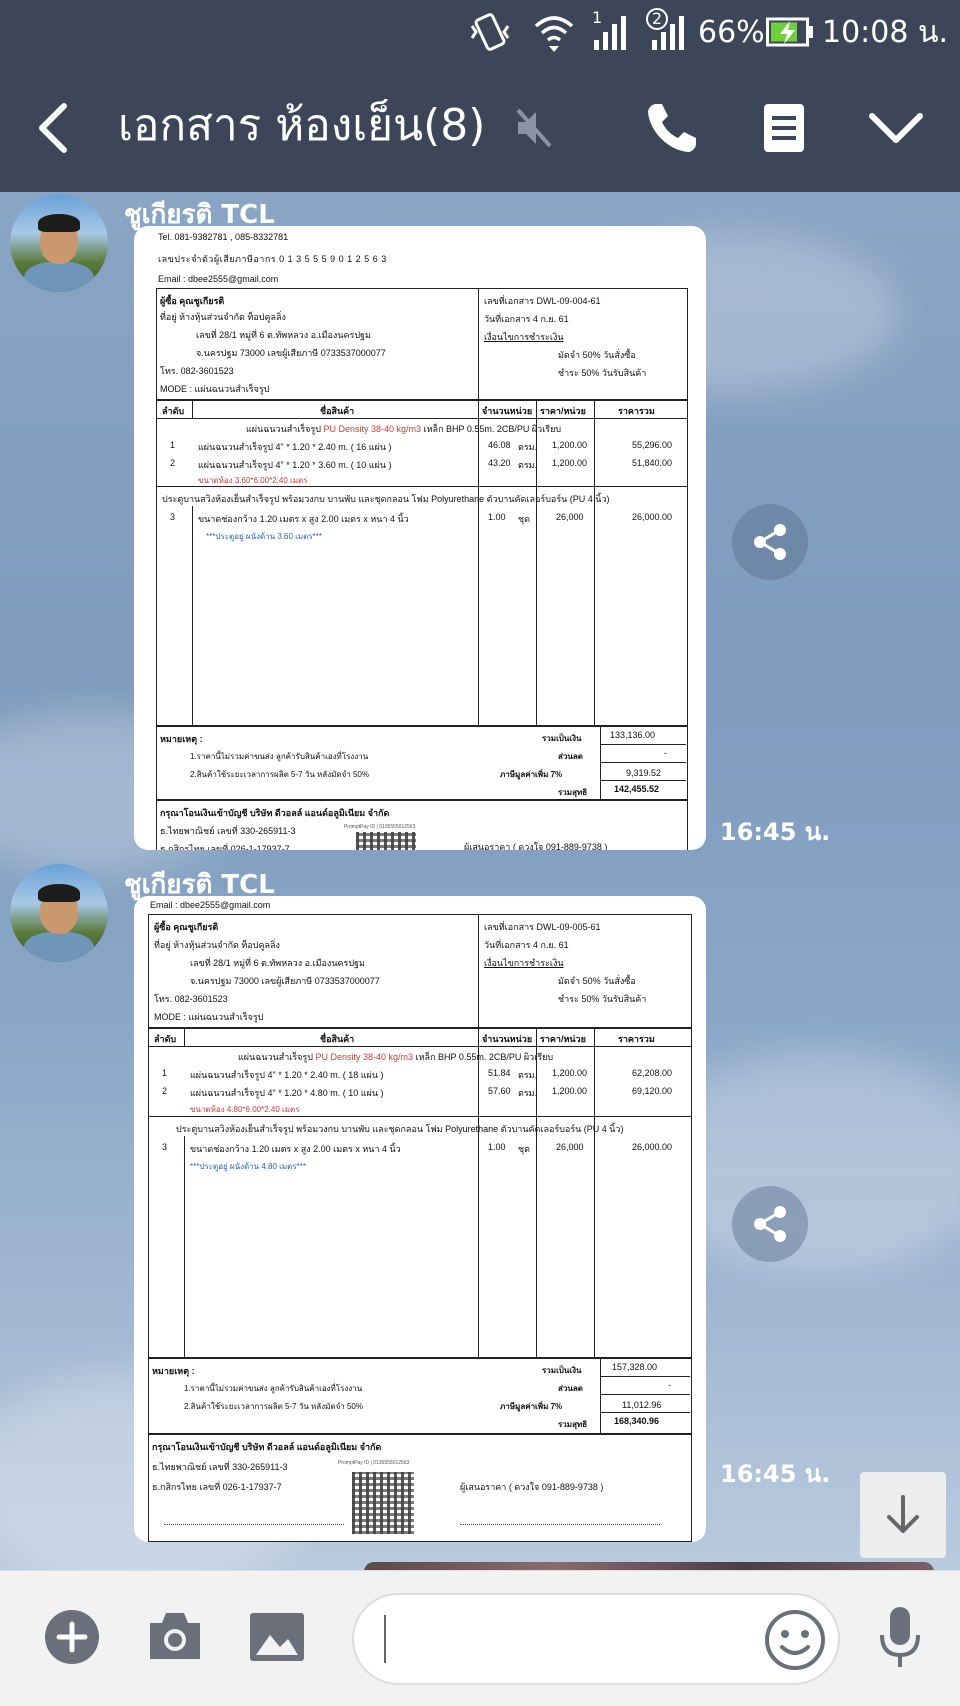  I want to click on phone-icon, so click(672, 128).